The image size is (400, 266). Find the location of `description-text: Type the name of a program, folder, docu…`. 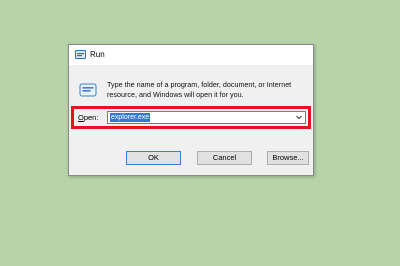

description-text: Type the name of a program, folder, docu… is located at coordinates (207, 90).